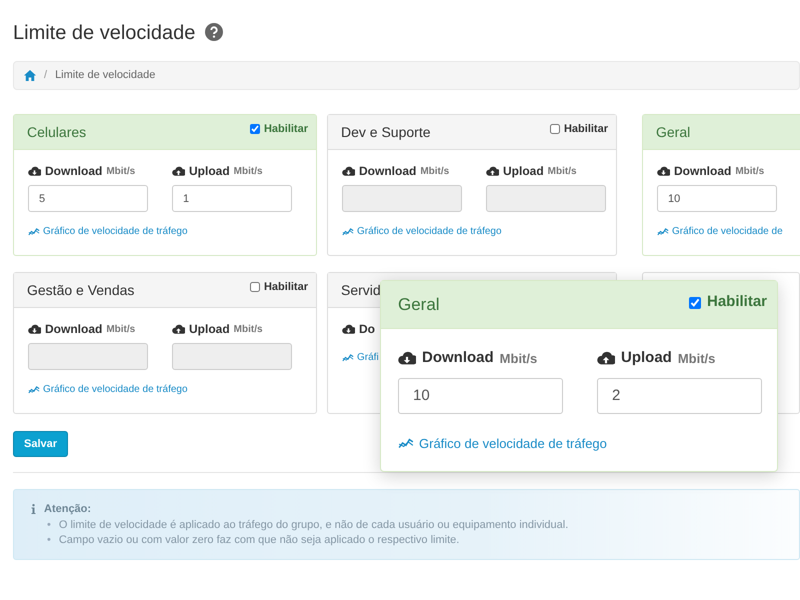 This screenshot has width=800, height=600. Describe the element at coordinates (679, 396) in the screenshot. I see `speed-input: 2` at that location.